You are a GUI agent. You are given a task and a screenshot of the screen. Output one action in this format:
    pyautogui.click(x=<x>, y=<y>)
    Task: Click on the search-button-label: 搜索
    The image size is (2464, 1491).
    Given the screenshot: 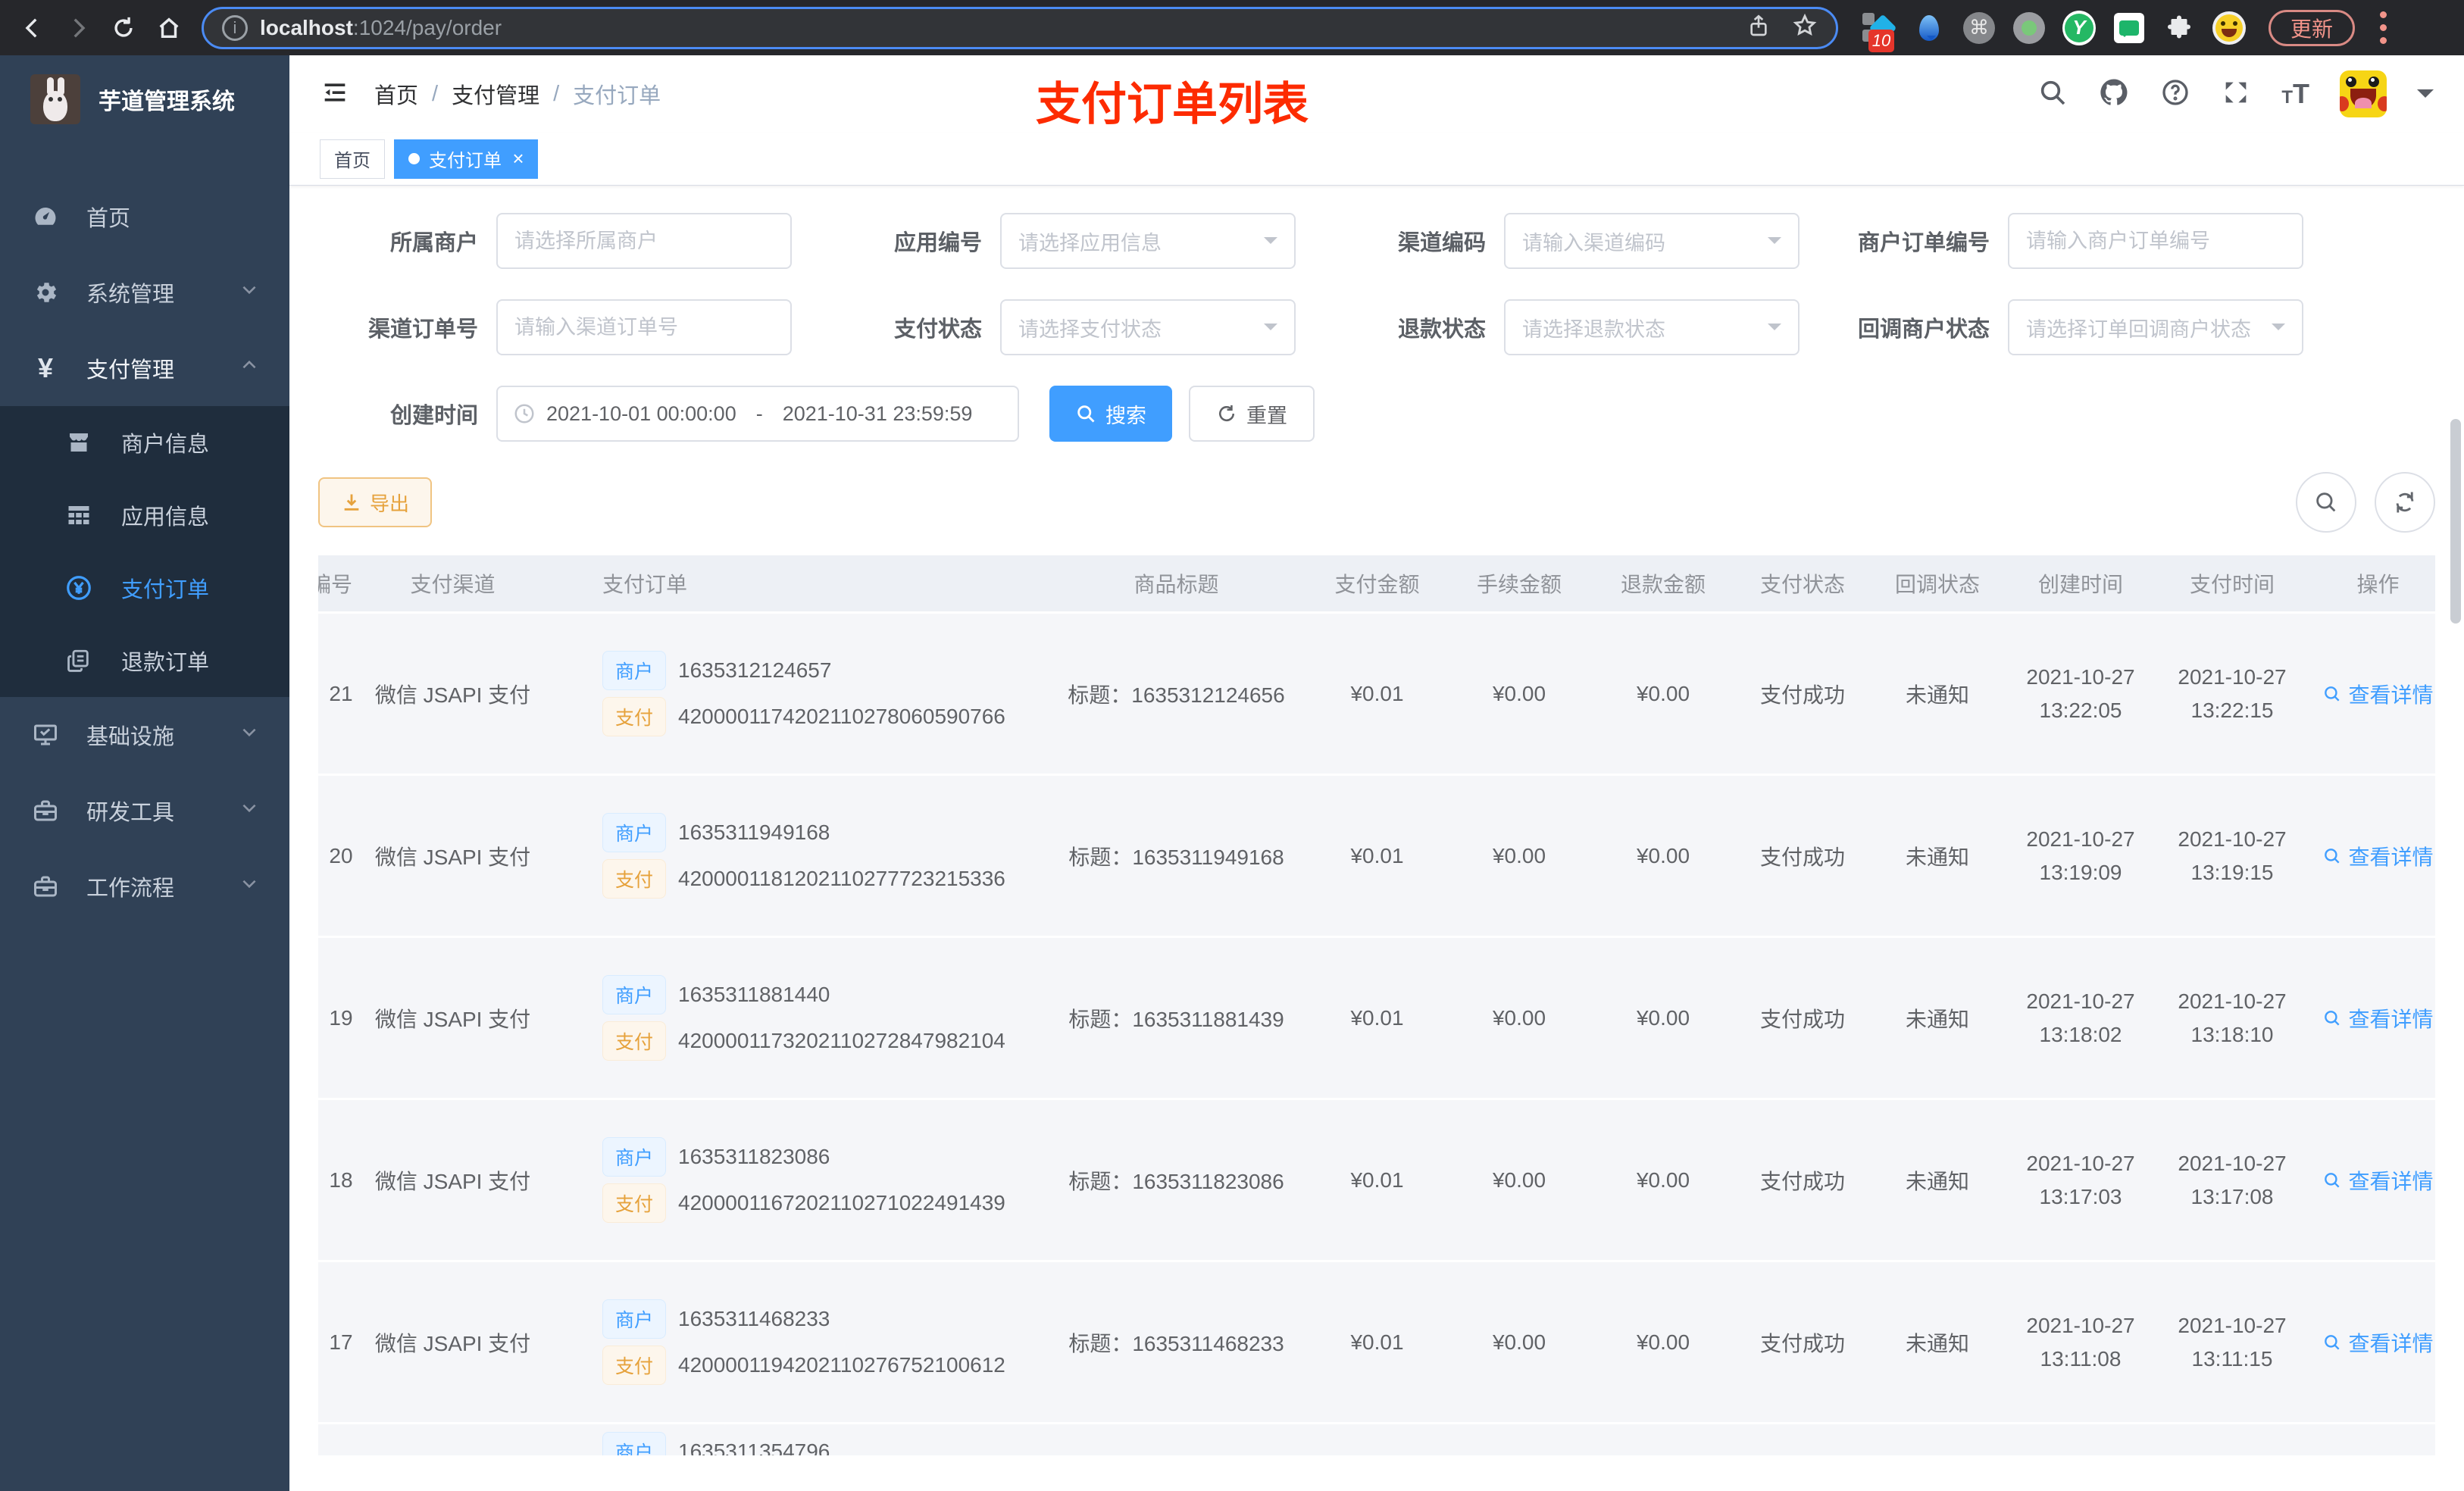 What is the action you would take?
    pyautogui.click(x=1125, y=415)
    